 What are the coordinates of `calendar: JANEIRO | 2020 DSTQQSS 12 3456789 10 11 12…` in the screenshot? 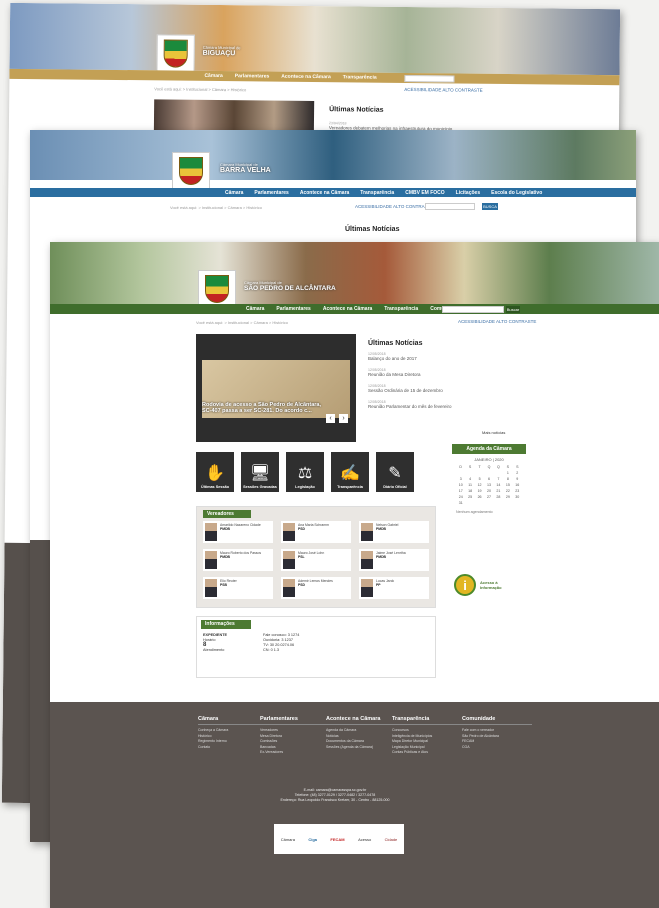 It's located at (489, 485).